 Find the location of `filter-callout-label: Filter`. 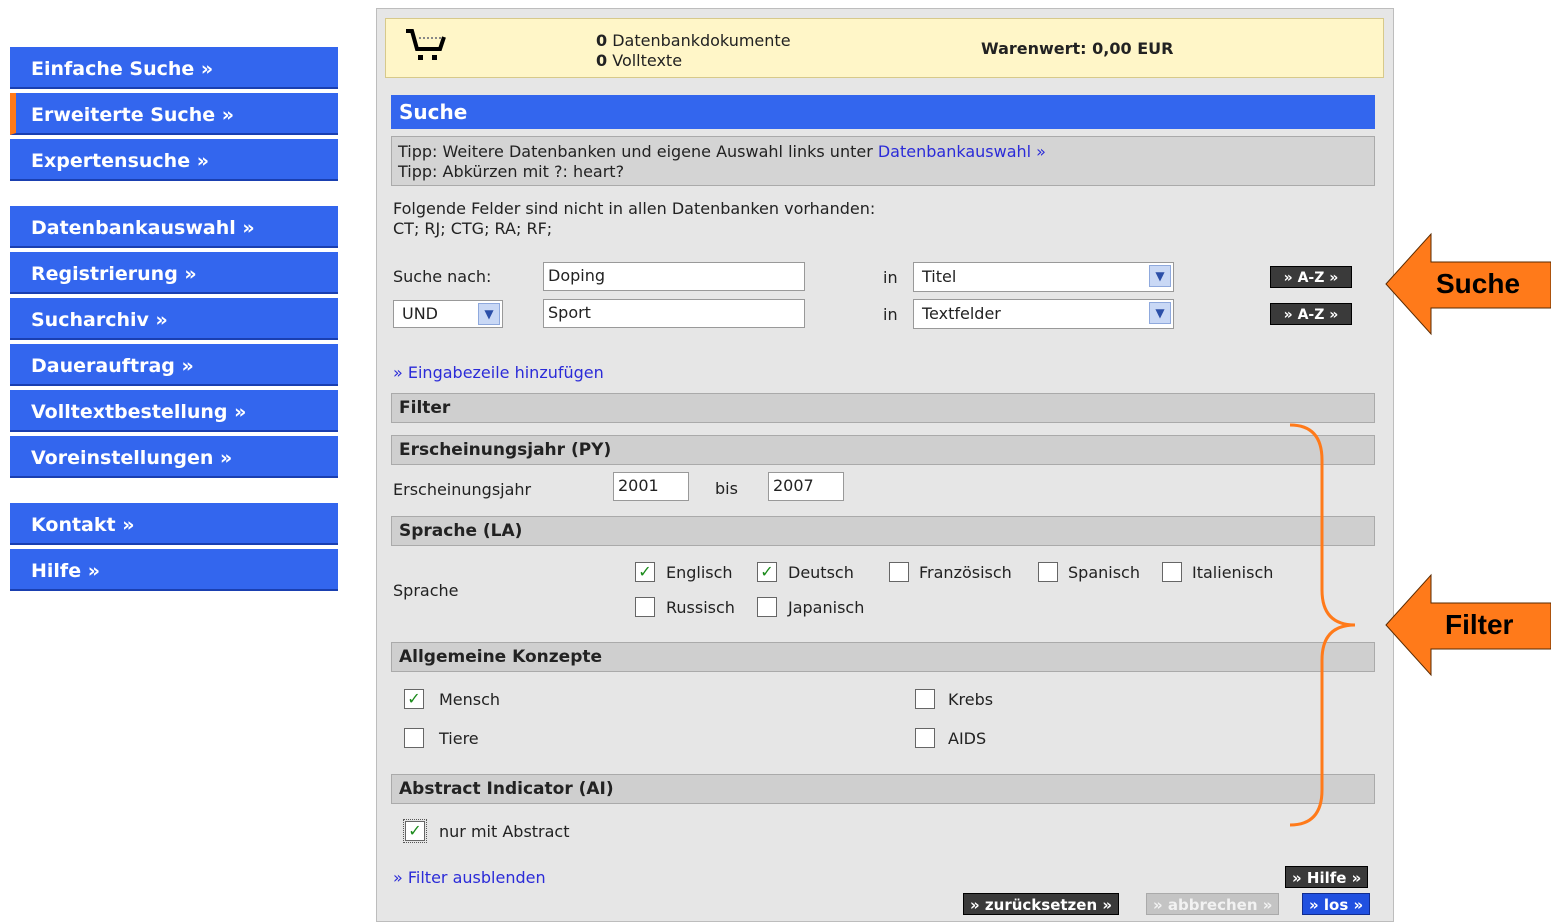

filter-callout-label: Filter is located at coordinates (1479, 624).